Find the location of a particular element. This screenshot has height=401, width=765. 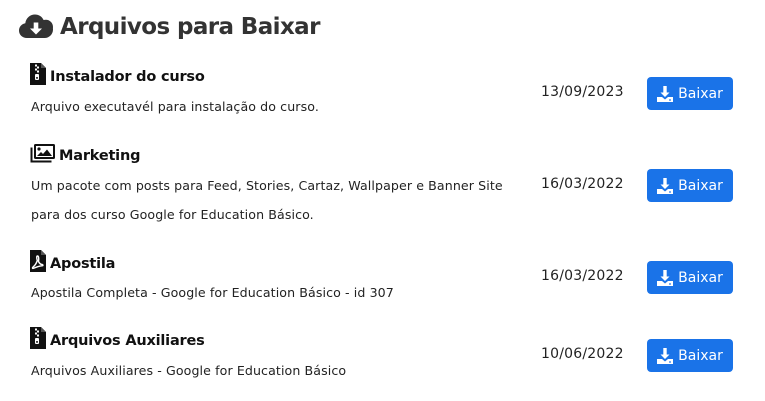

item-title: Arquivos Auxiliares is located at coordinates (117, 338).